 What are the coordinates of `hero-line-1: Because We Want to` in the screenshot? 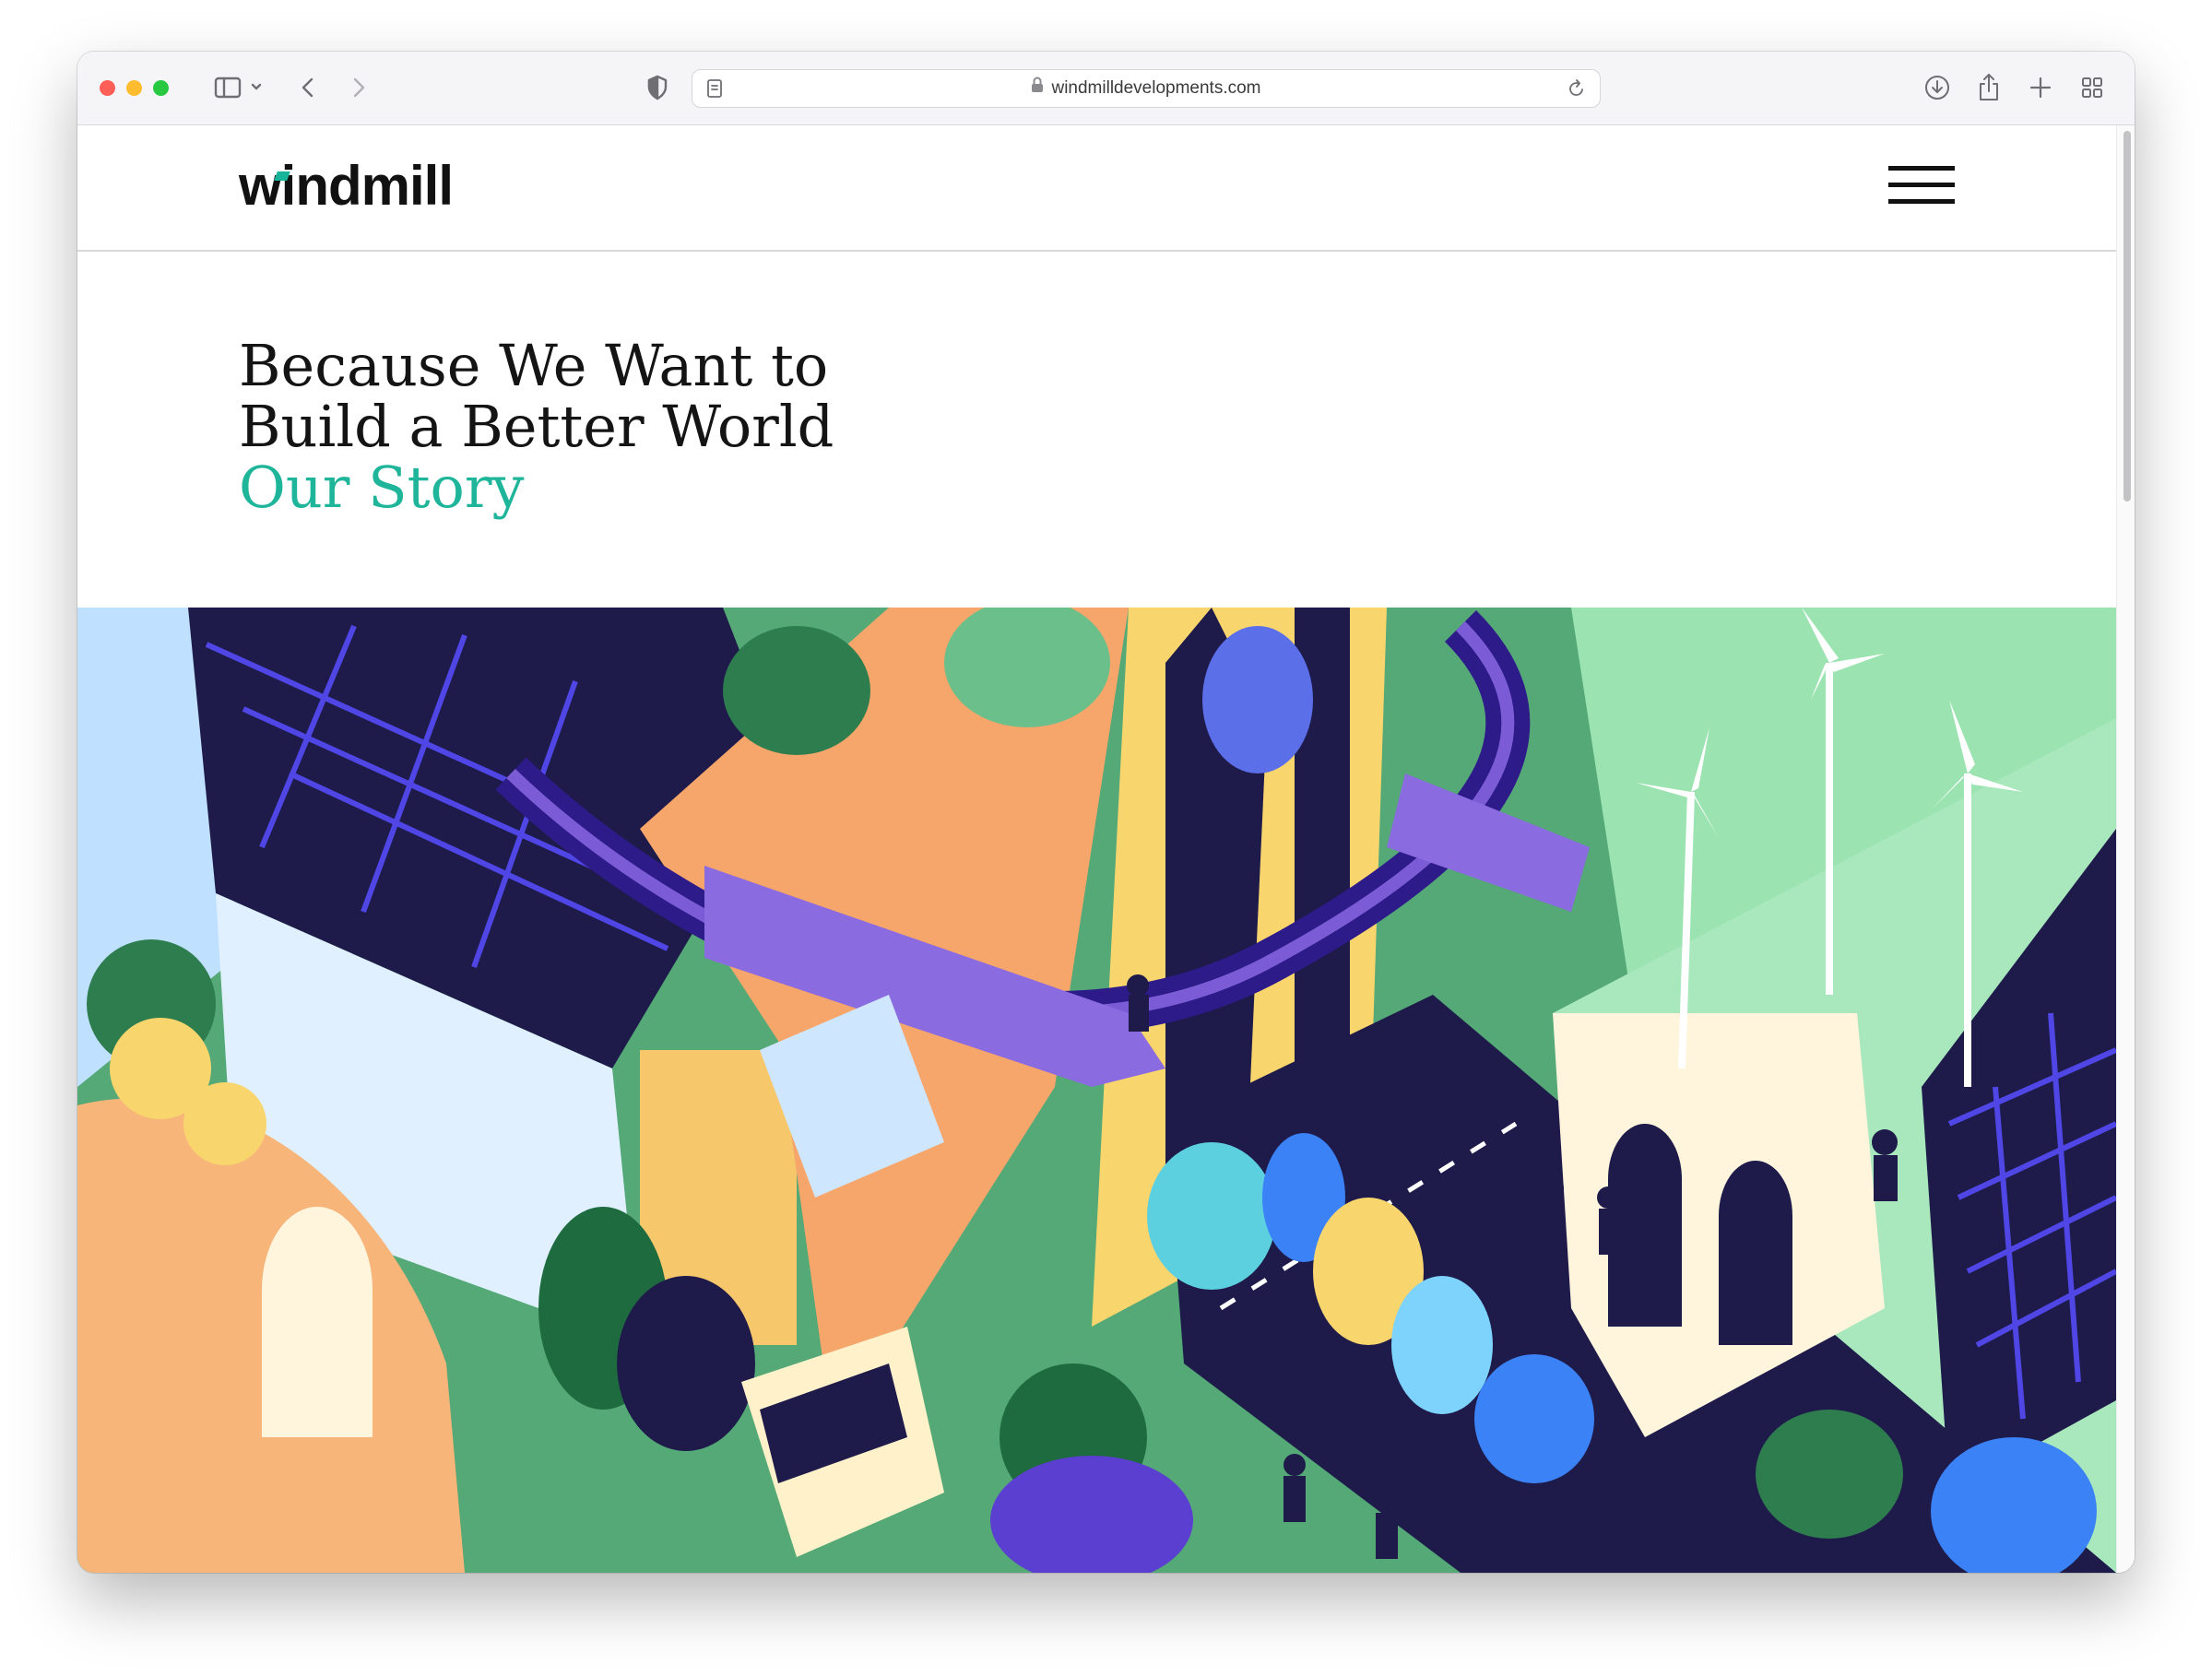 It's located at (534, 366).